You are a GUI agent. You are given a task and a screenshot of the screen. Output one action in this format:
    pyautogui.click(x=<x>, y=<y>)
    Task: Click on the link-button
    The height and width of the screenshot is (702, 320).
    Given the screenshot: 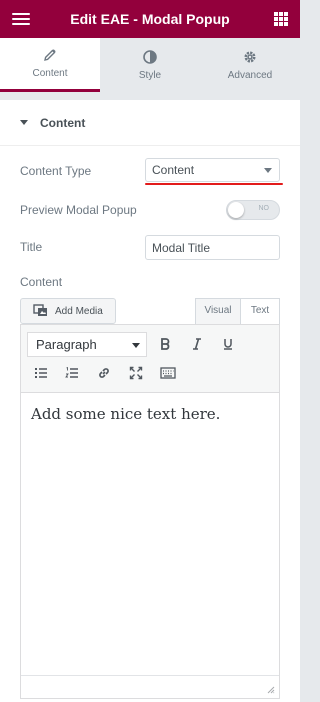 What is the action you would take?
    pyautogui.click(x=104, y=373)
    